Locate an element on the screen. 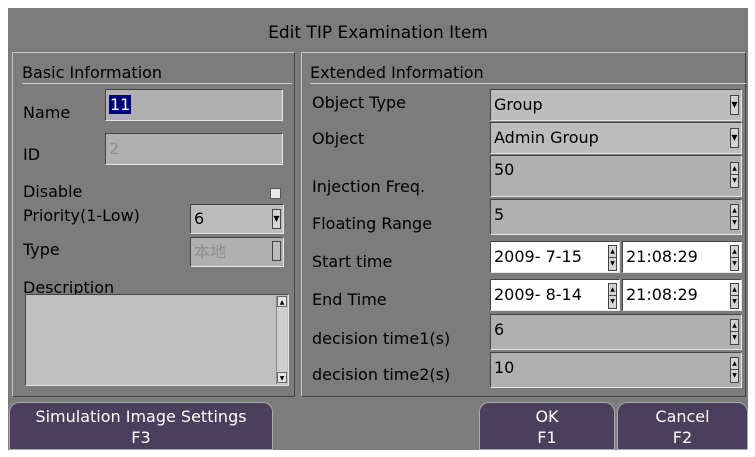 Image resolution: width=755 pixels, height=457 pixels. object-value: Admin Group is located at coordinates (546, 137).